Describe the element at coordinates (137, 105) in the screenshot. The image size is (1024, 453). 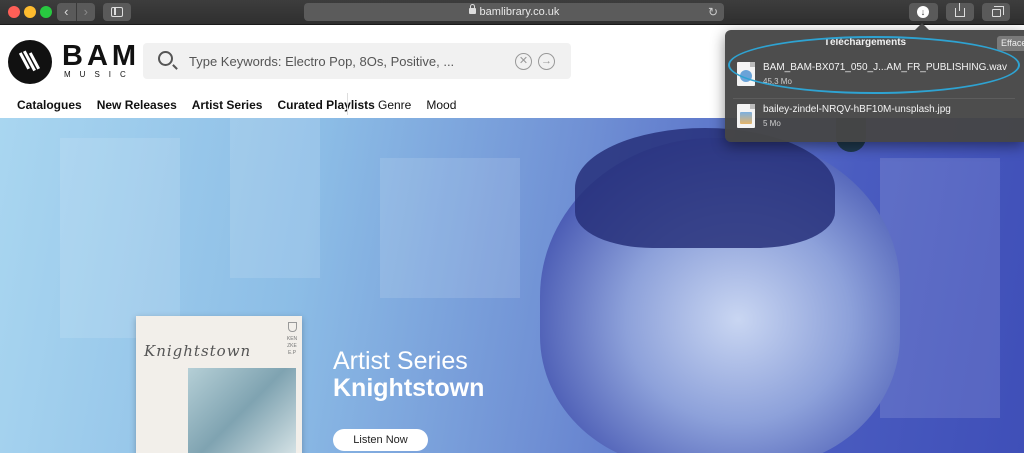
I see `menu-item-new-releases: New Releases` at that location.